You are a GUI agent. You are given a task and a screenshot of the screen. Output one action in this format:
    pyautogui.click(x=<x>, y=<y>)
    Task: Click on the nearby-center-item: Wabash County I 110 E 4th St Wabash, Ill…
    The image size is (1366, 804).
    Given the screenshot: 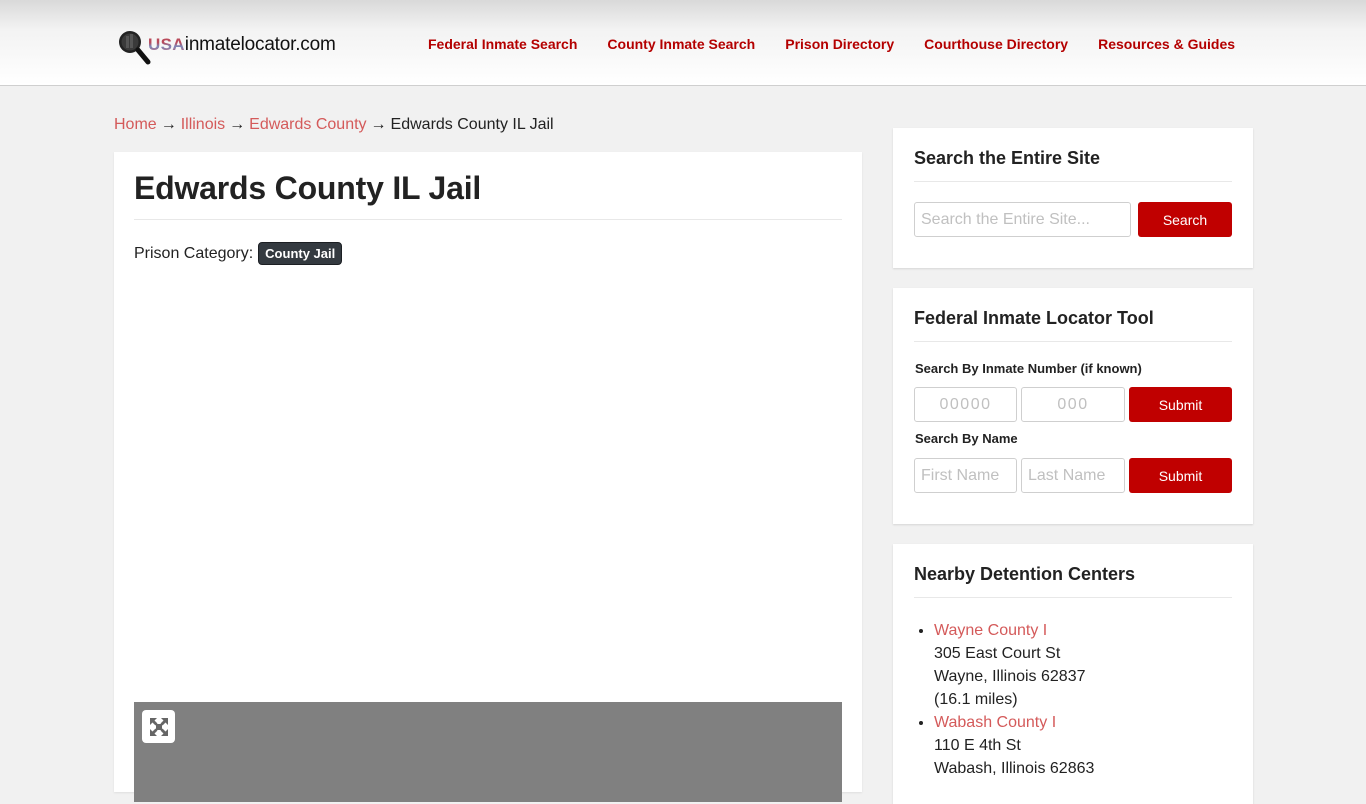 What is the action you would take?
    pyautogui.click(x=1014, y=745)
    